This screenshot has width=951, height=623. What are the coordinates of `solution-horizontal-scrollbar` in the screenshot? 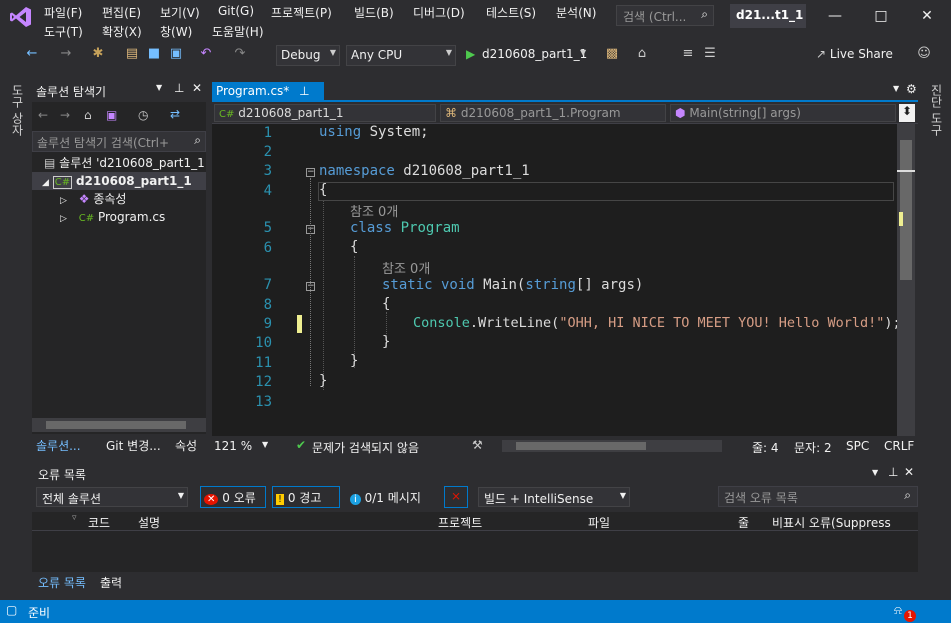 It's located at (119, 425).